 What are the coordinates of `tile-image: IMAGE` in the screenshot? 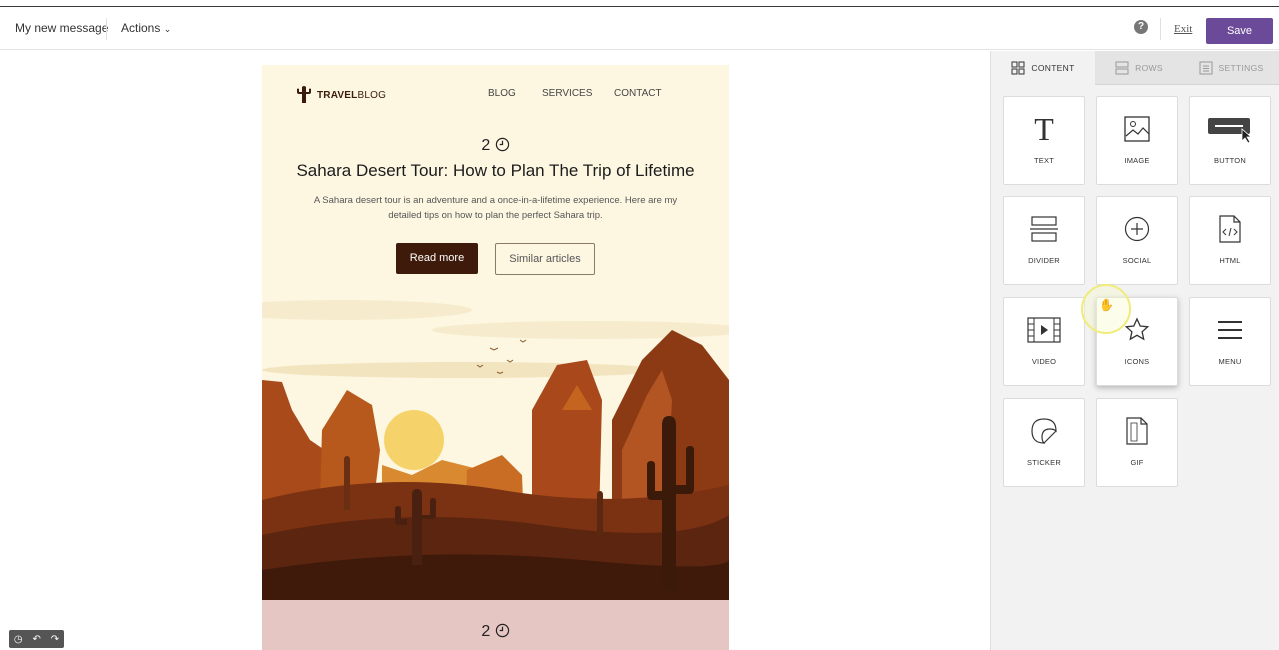 It's located at (1137, 140).